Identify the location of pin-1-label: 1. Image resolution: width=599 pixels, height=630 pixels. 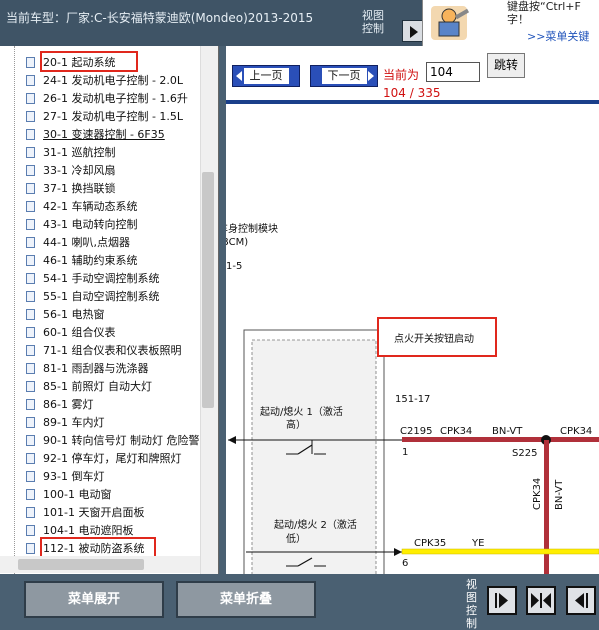
(405, 452).